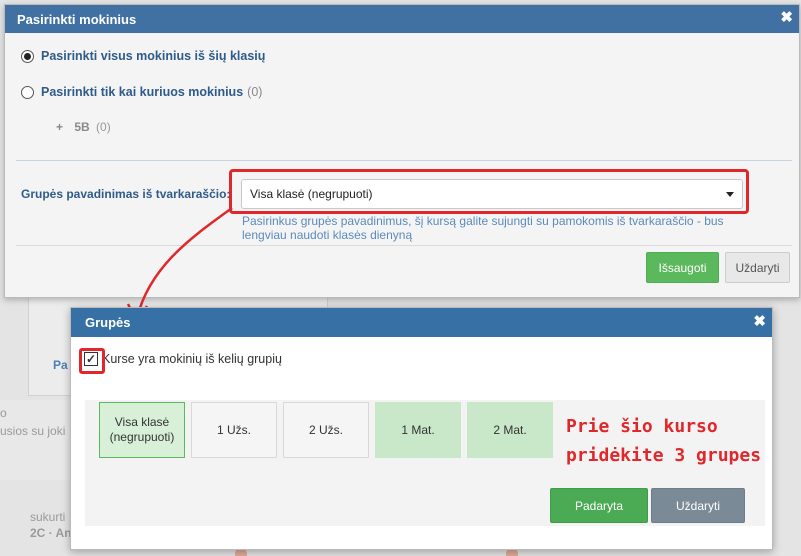  What do you see at coordinates (35, 440) in the screenshot?
I see `background-panel` at bounding box center [35, 440].